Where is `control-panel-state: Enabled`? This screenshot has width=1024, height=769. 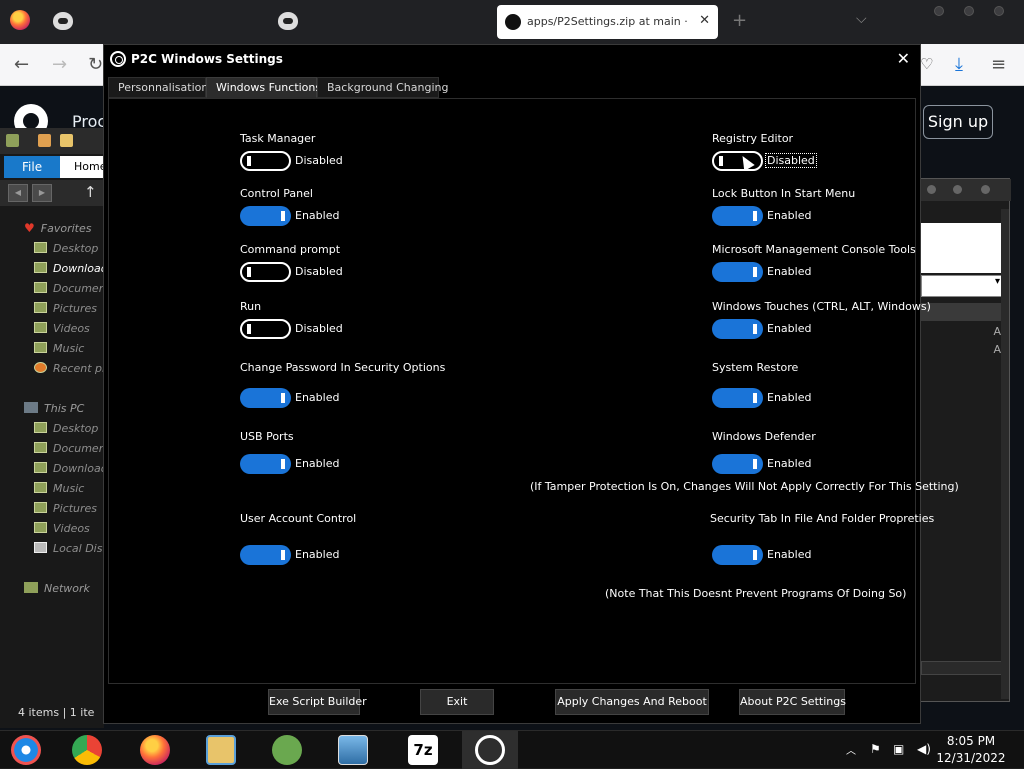 control-panel-state: Enabled is located at coordinates (317, 215).